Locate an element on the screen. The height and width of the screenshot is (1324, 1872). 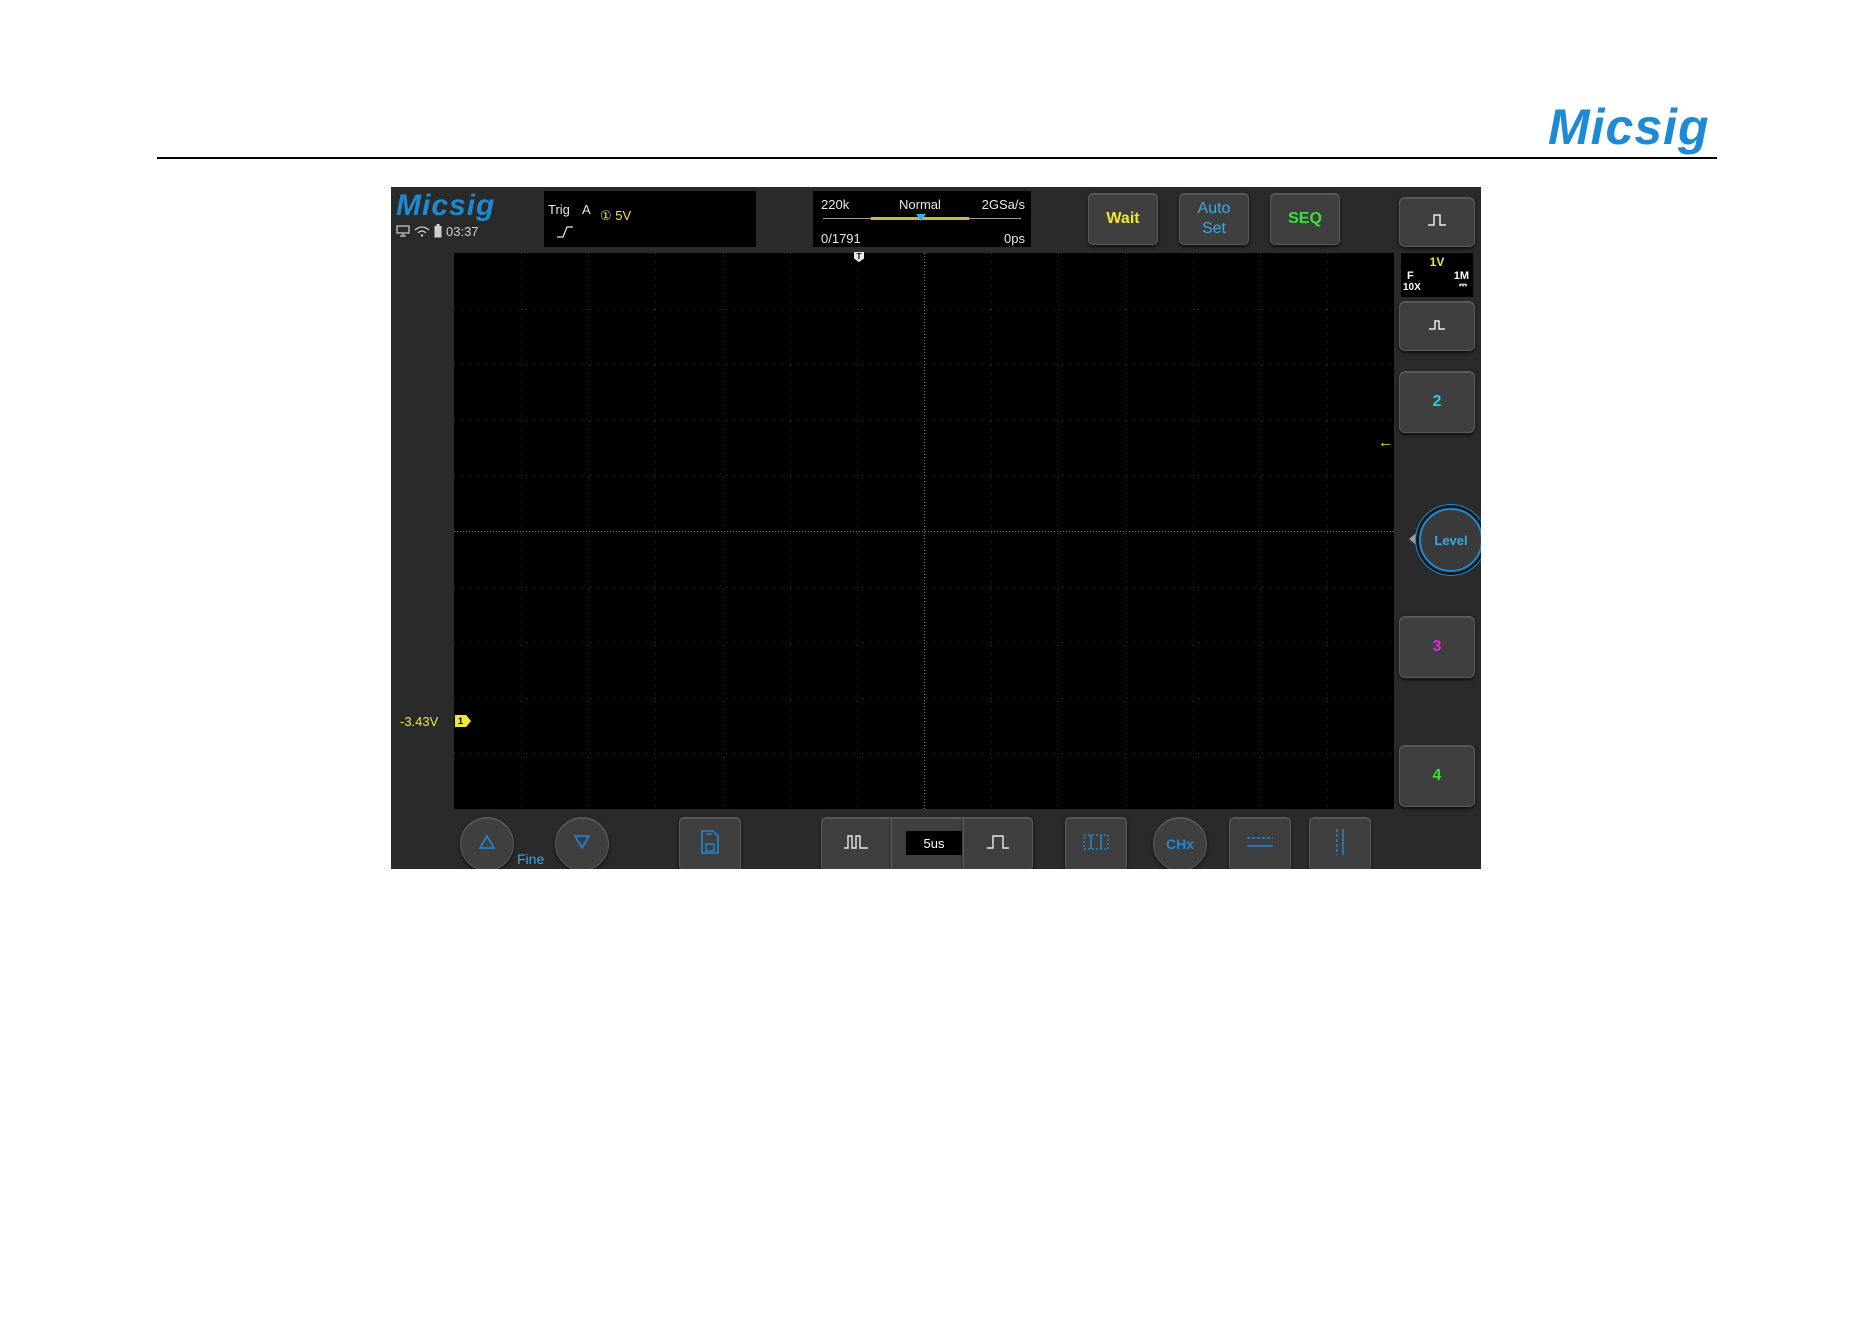
trigger-label: Trig is located at coordinates (559, 209).